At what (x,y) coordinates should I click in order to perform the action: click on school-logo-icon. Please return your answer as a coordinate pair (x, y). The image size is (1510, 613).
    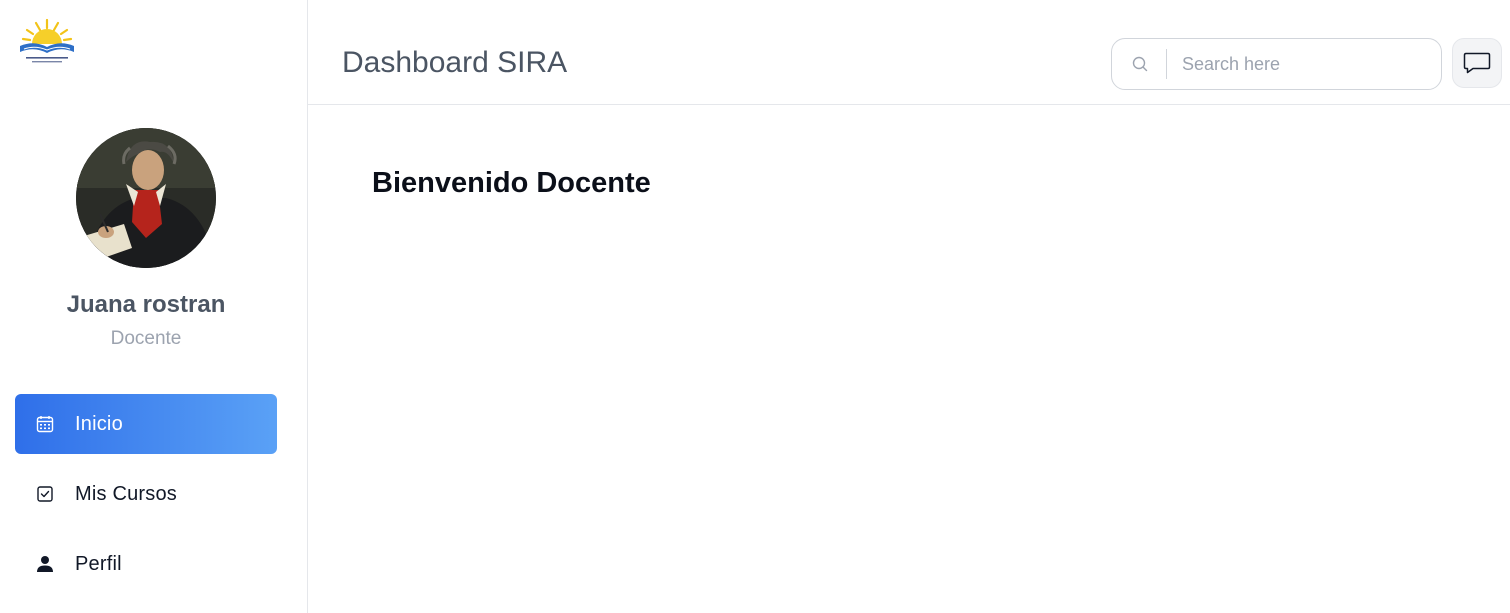
    Looking at the image, I should click on (47, 44).